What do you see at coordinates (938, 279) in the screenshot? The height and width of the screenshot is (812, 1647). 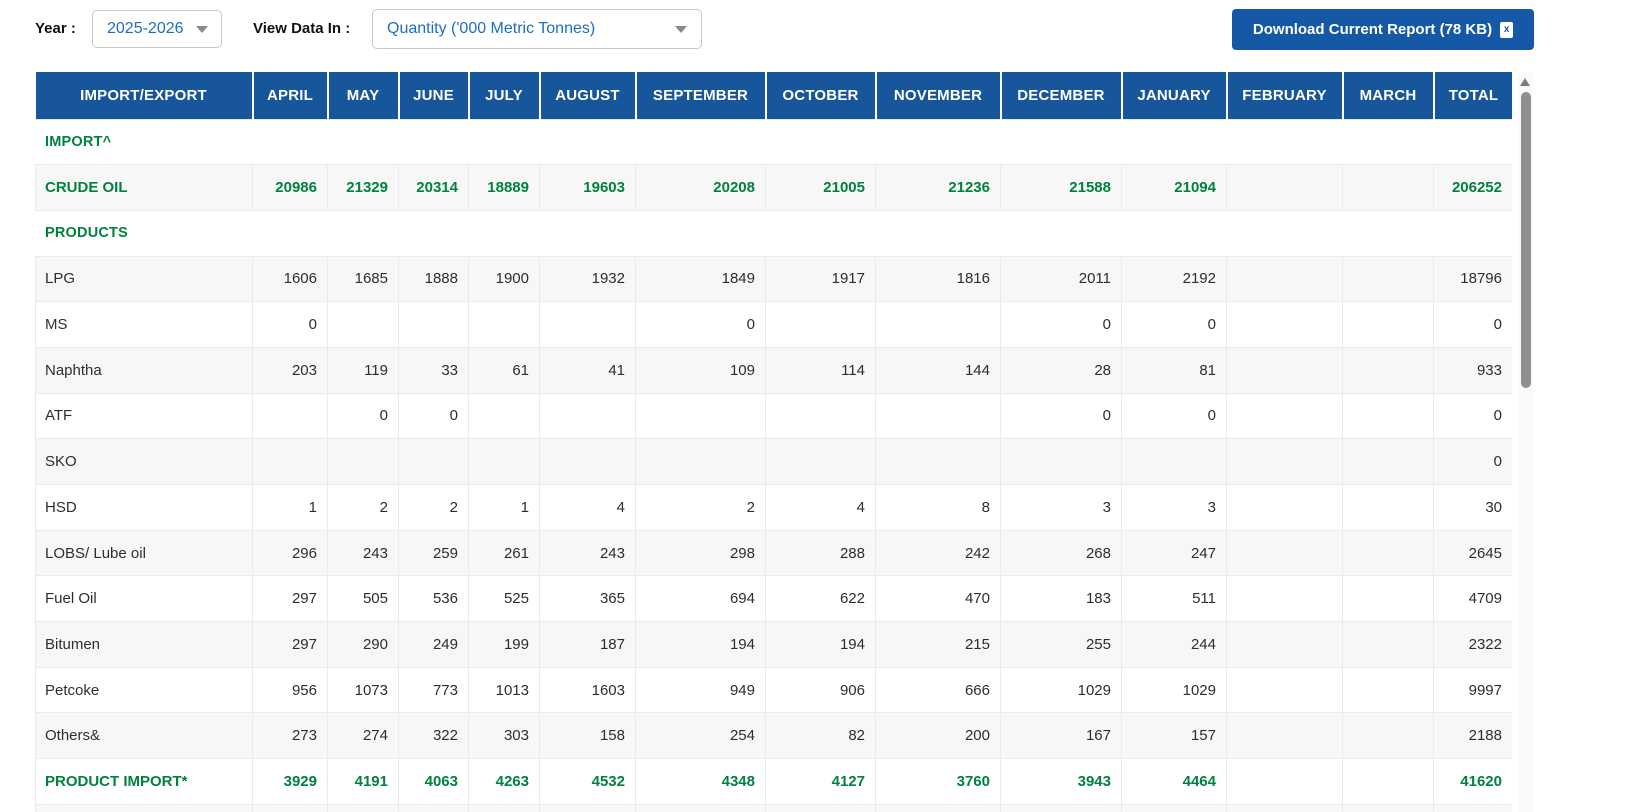 I see `value-cell: 1816` at bounding box center [938, 279].